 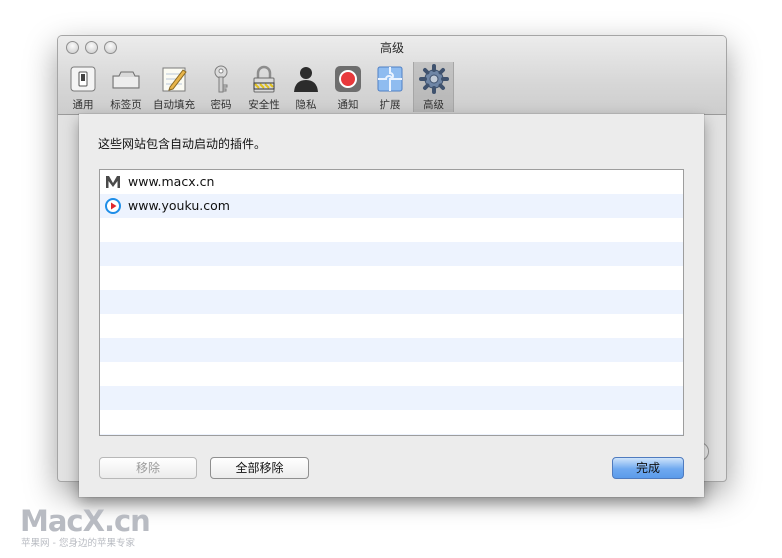 What do you see at coordinates (83, 79) in the screenshot?
I see `light-switch-icon` at bounding box center [83, 79].